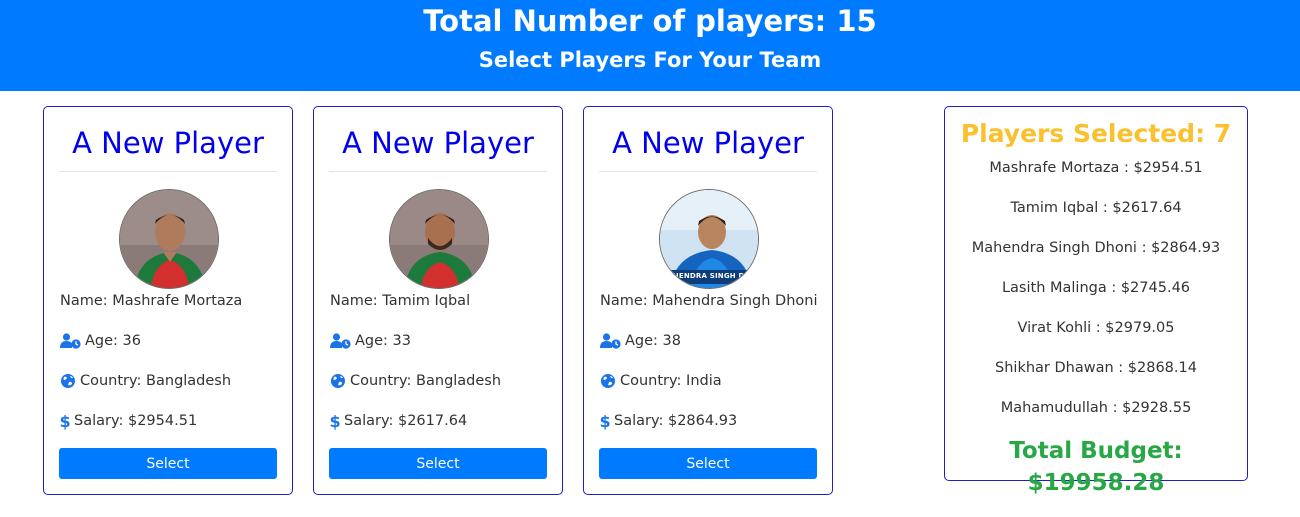 Image resolution: width=1300 pixels, height=517 pixels. I want to click on player-age: Age: 36, so click(113, 341).